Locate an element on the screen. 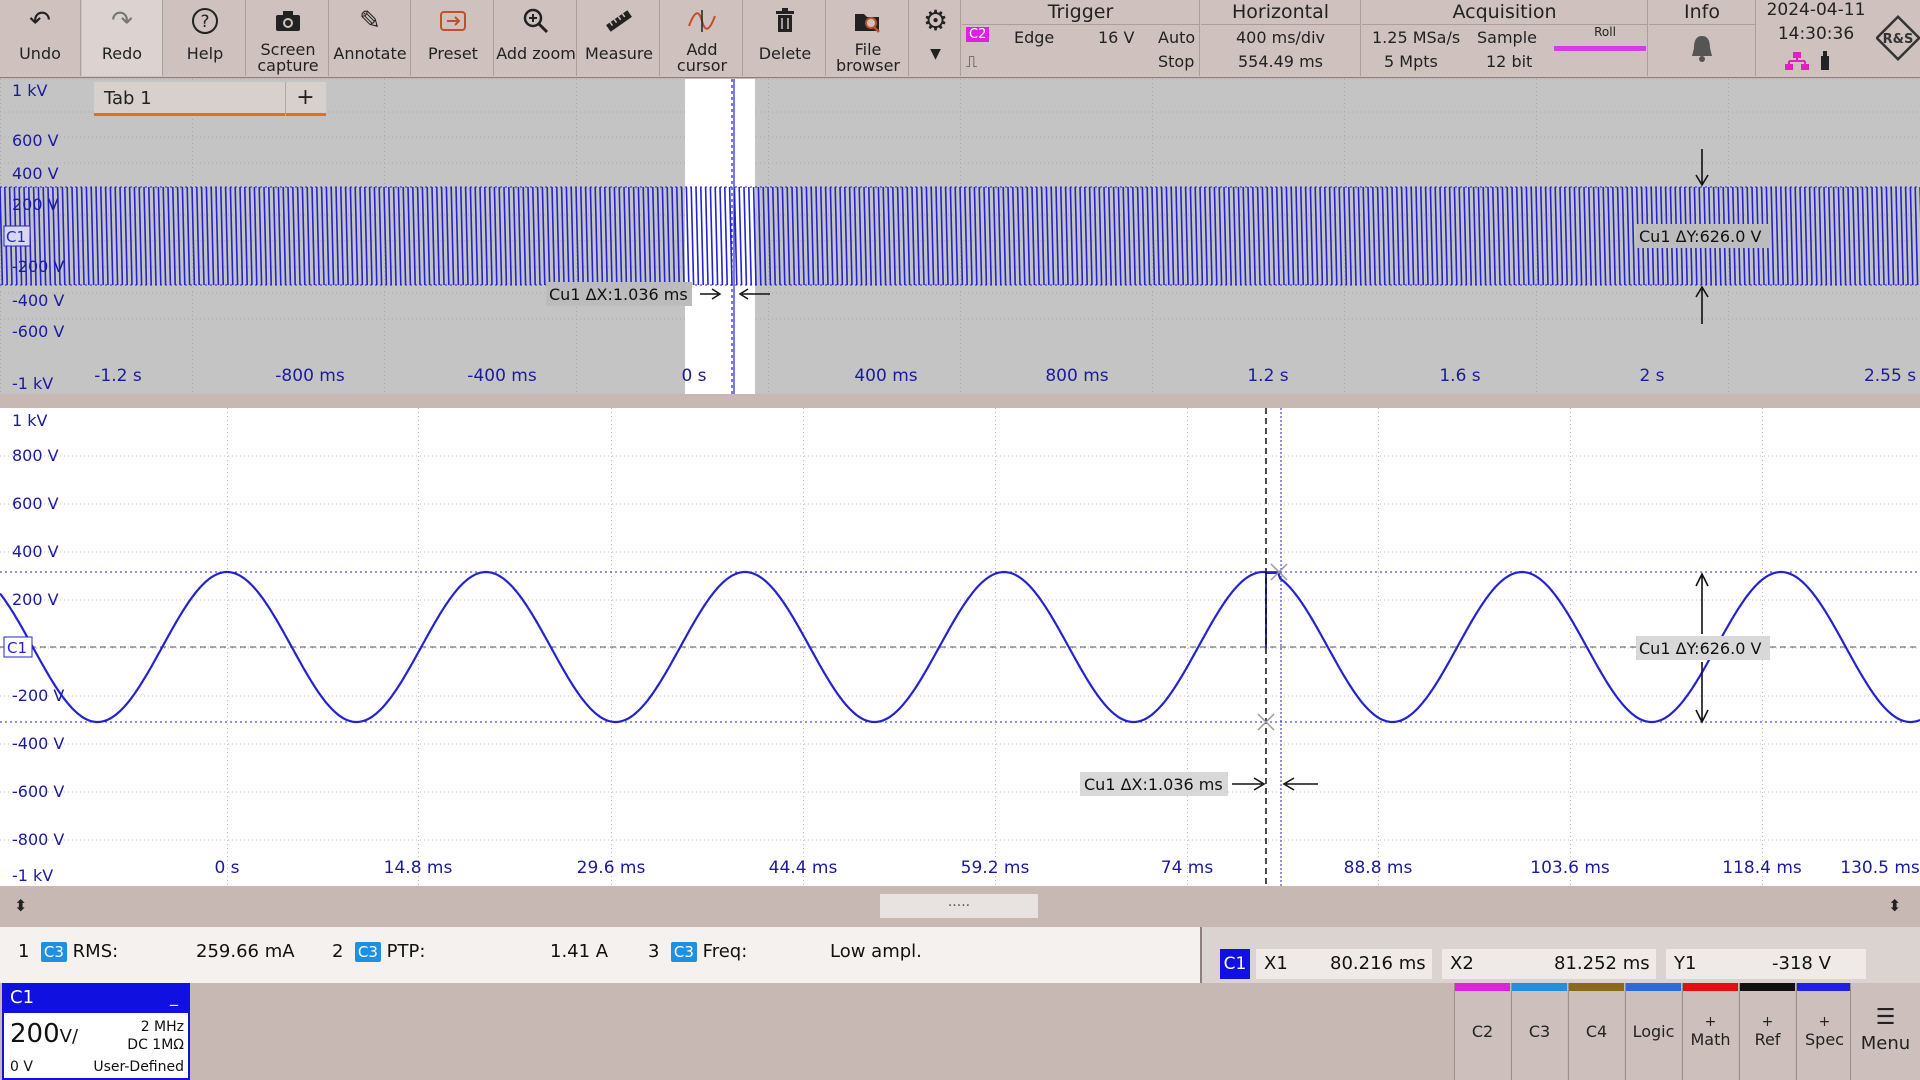  bell-icon is located at coordinates (1702, 51).